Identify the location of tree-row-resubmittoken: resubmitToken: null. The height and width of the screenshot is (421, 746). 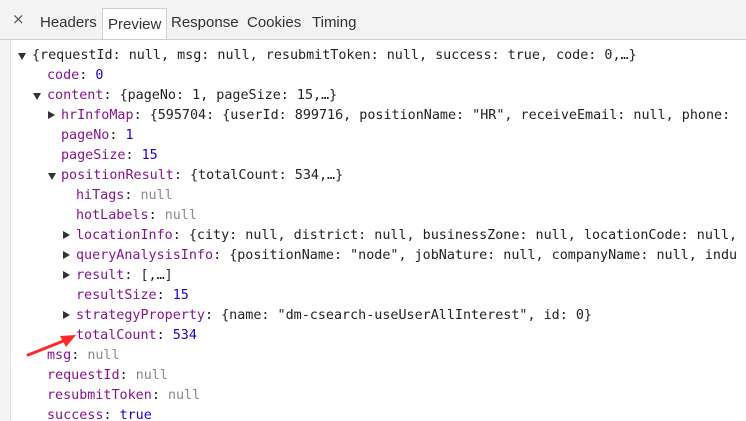
(124, 395).